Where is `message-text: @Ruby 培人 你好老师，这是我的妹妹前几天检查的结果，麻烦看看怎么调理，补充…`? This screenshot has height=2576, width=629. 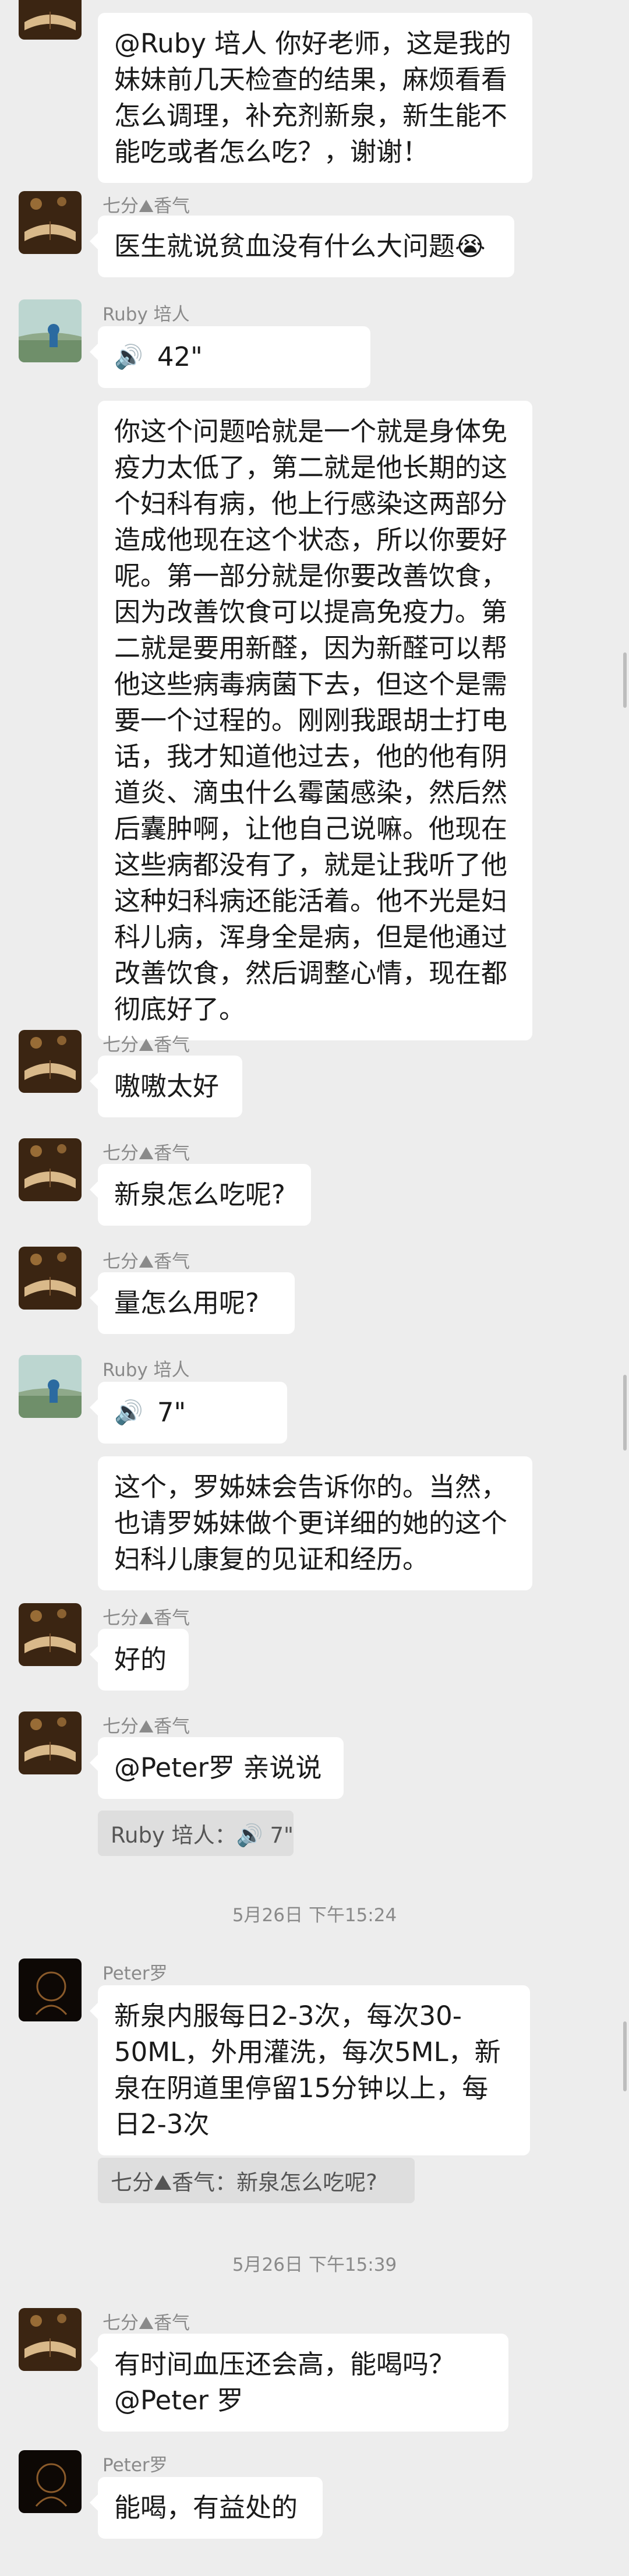
message-text: @Ruby 培人 你好老师，这是我的妹妹前几天检查的结果，麻烦看看怎么调理，补充… is located at coordinates (312, 98).